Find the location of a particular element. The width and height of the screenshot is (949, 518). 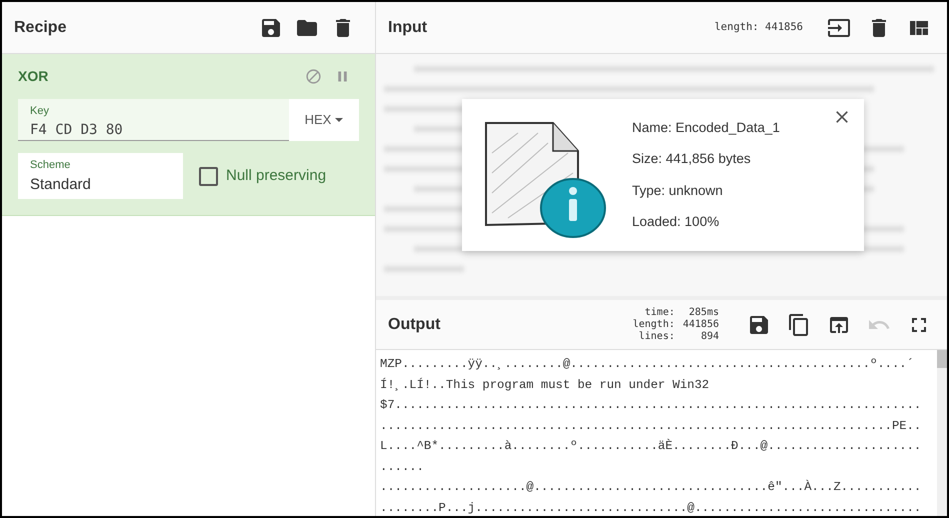

key-field: Key F4 CD D3 80 is located at coordinates (153, 120).